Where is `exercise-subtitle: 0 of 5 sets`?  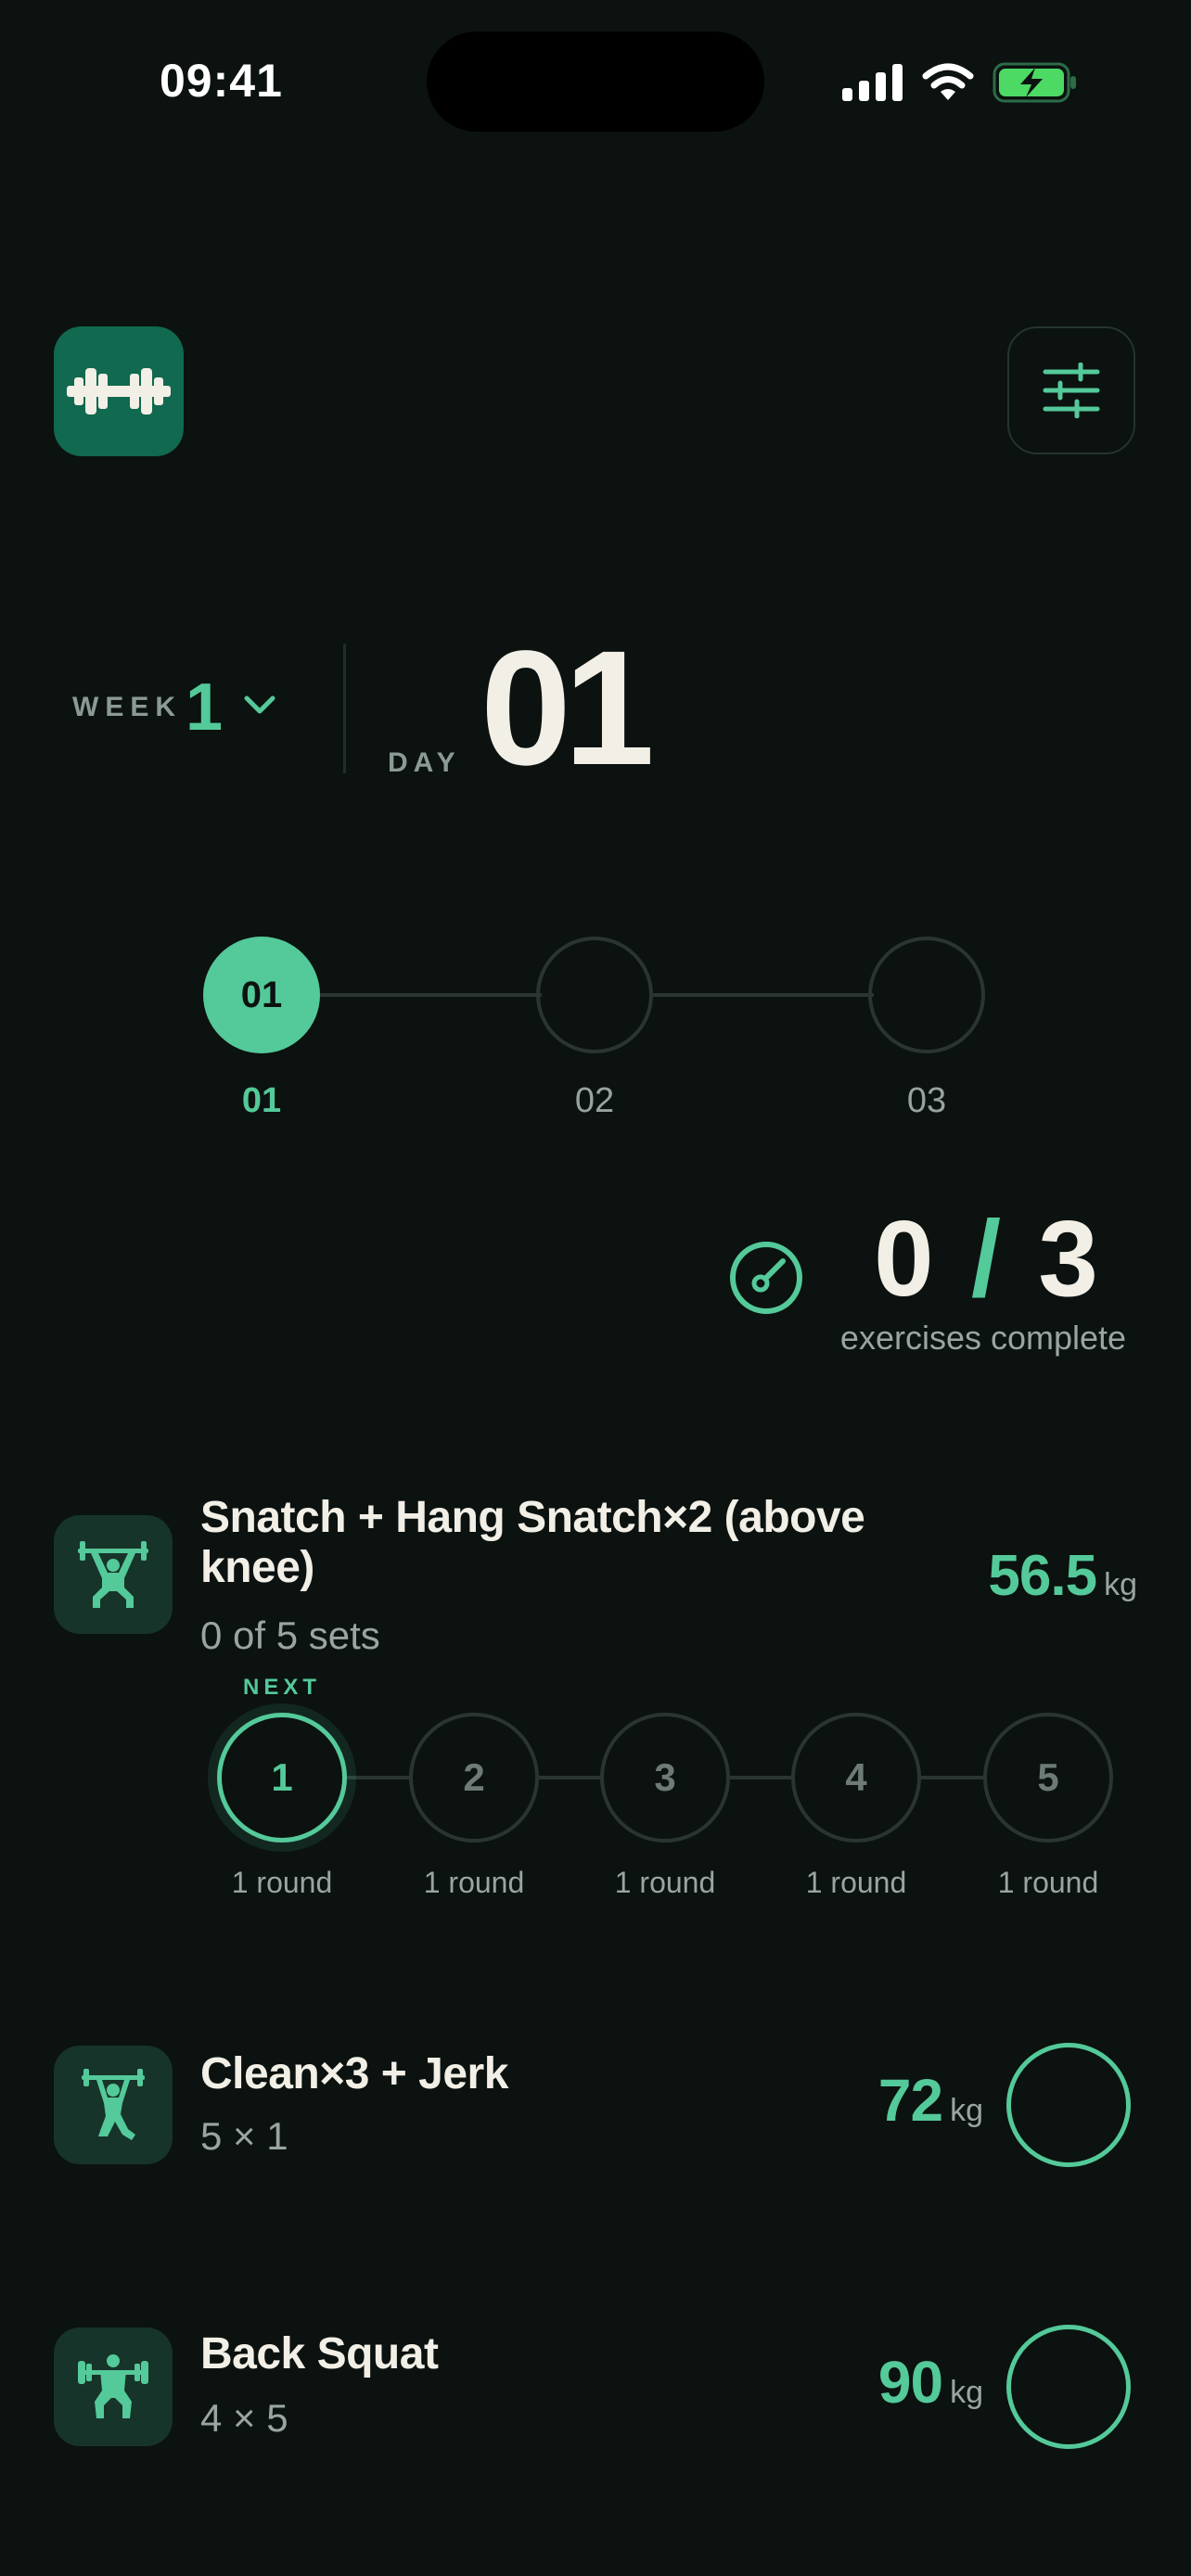 exercise-subtitle: 0 of 5 sets is located at coordinates (290, 1635).